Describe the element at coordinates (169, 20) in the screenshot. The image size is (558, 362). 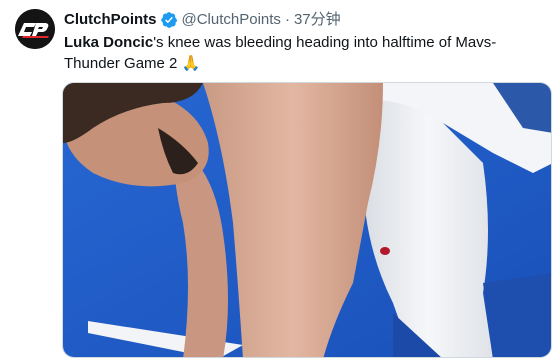
I see `verified-badge-icon` at that location.